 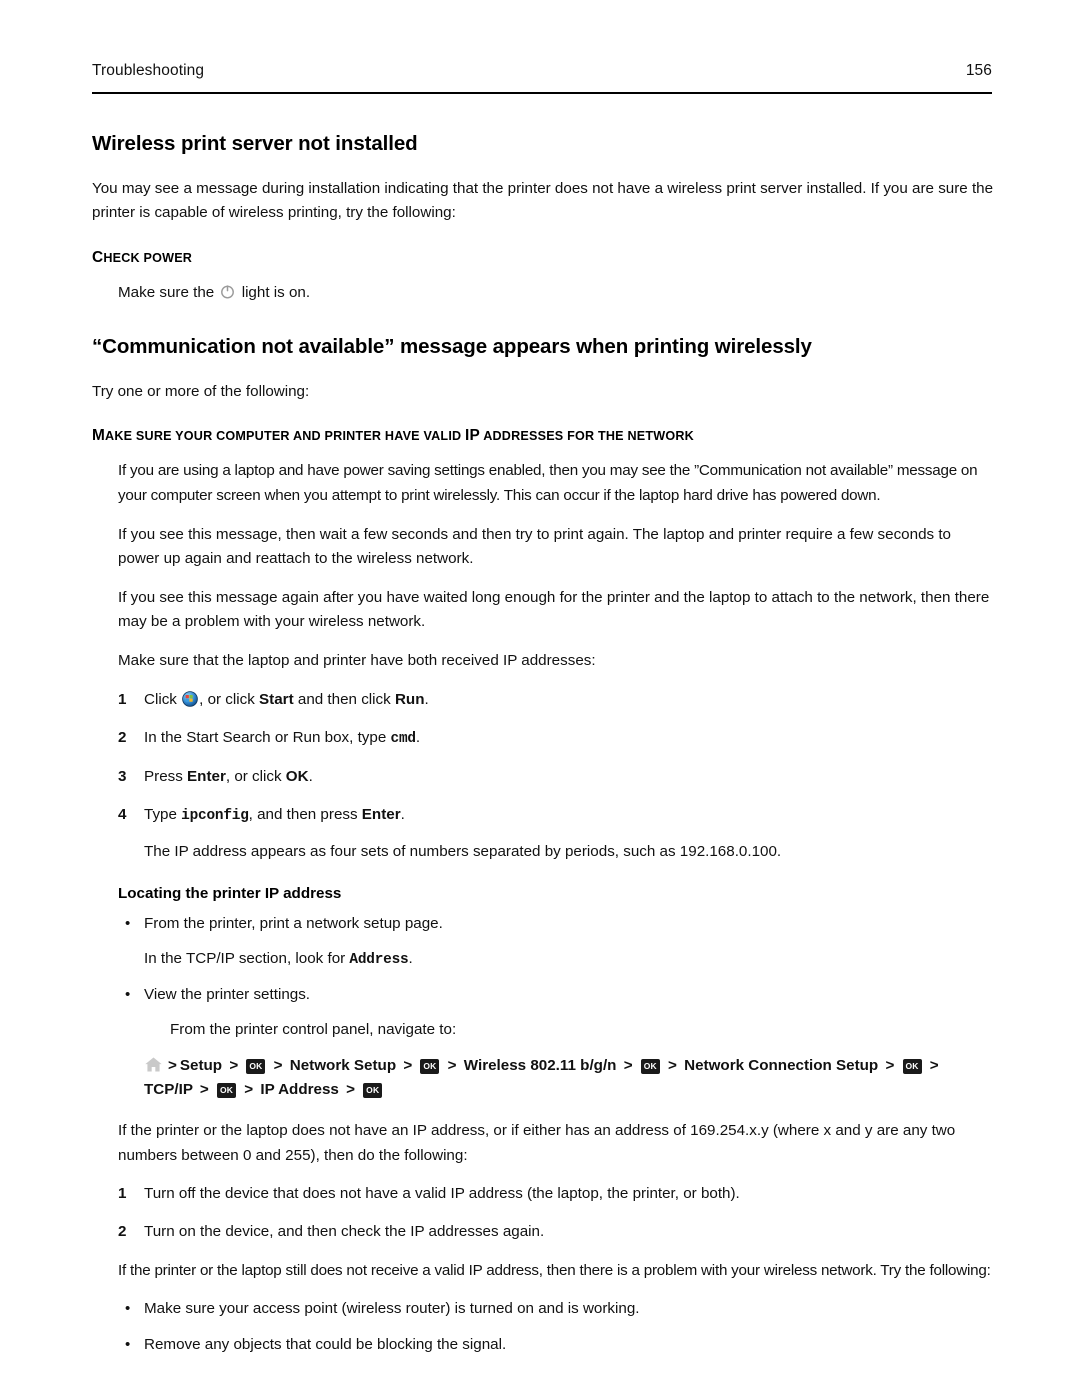 I want to click on step-text-pre: Click, so click(x=163, y=699).